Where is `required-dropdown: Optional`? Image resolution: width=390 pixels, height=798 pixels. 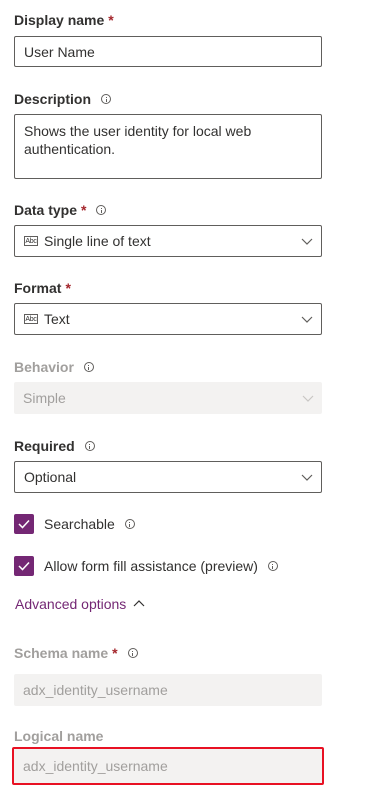
required-dropdown: Optional is located at coordinates (168, 477).